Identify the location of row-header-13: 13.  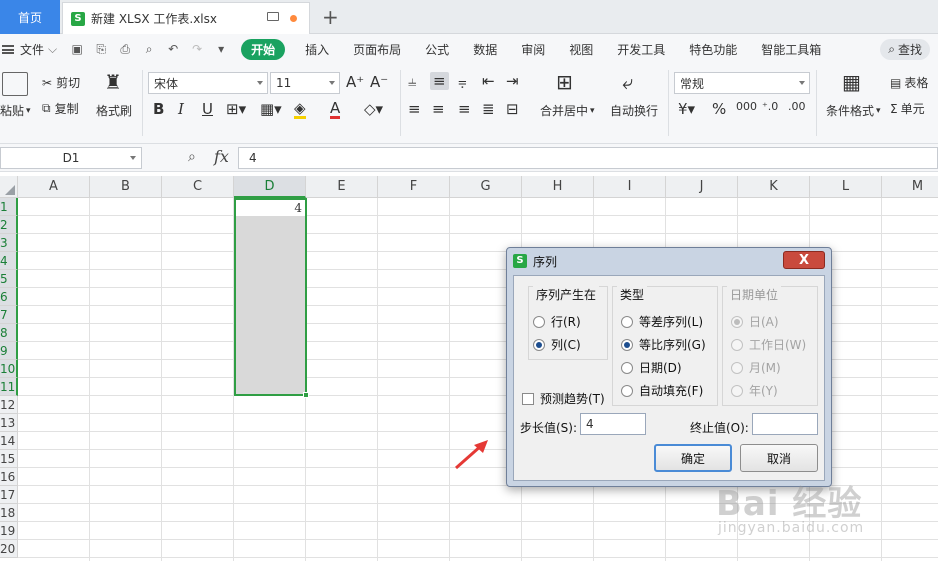
(9, 423).